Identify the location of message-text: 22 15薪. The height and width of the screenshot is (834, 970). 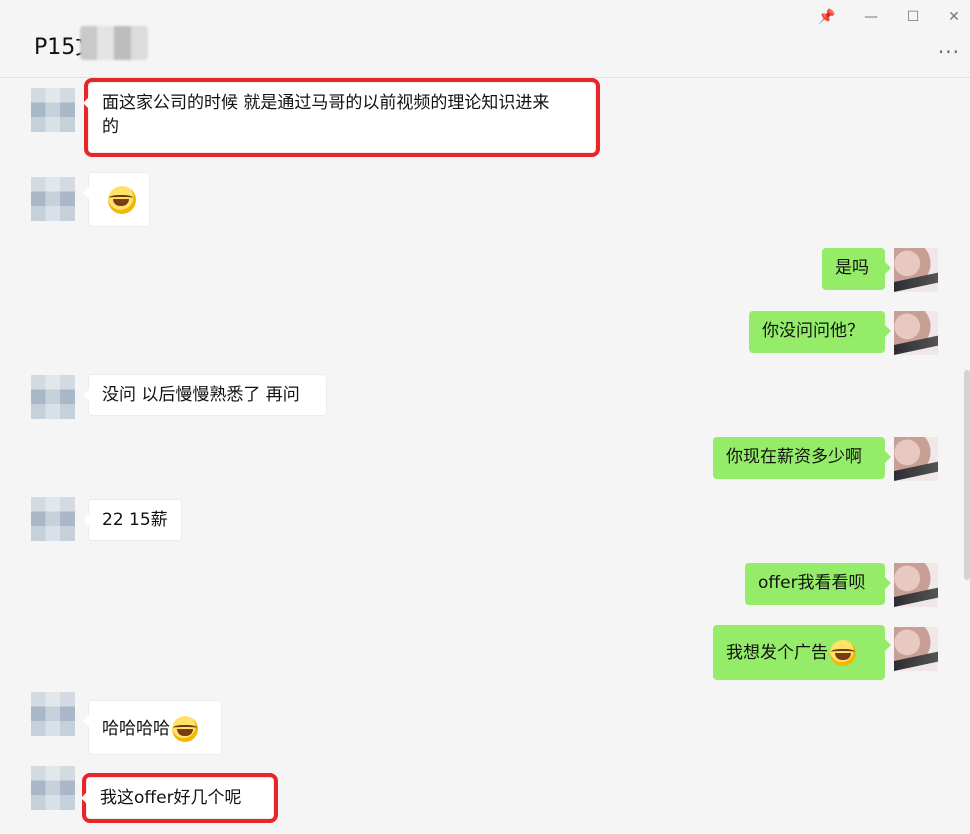
(135, 520).